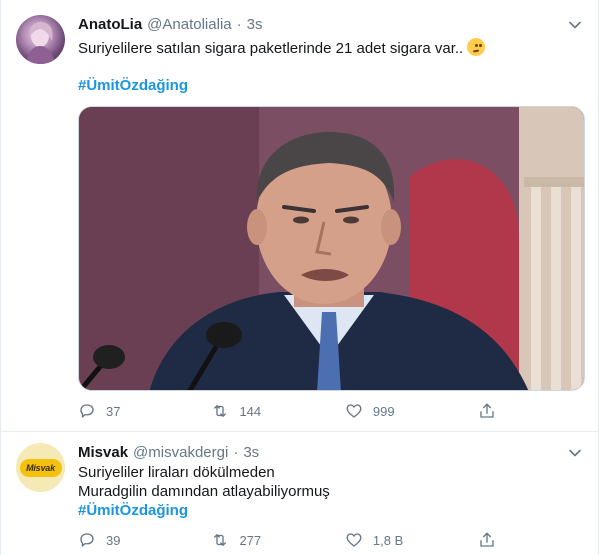 This screenshot has width=599, height=555. What do you see at coordinates (189, 24) in the screenshot?
I see `user-handle: @Anatolialia` at bounding box center [189, 24].